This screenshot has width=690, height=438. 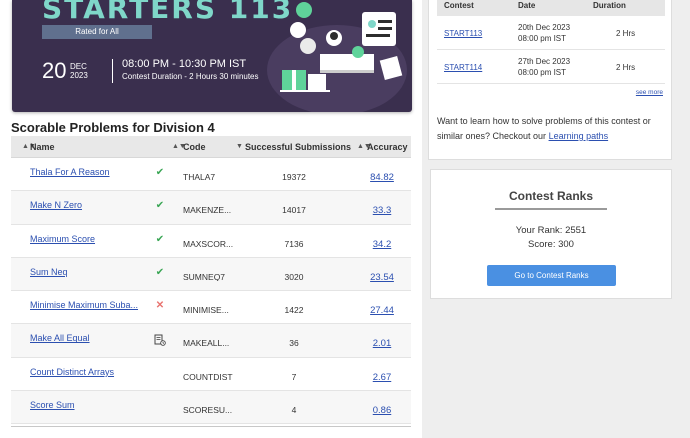 What do you see at coordinates (459, 5) in the screenshot?
I see `header-contest: Contest` at bounding box center [459, 5].